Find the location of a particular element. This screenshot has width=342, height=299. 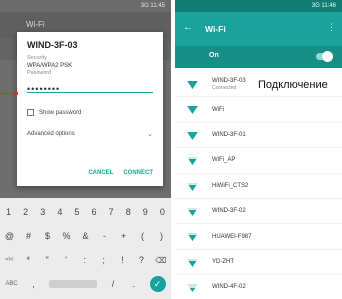

network-text: HiWiFi_CTS2 is located at coordinates (230, 186).